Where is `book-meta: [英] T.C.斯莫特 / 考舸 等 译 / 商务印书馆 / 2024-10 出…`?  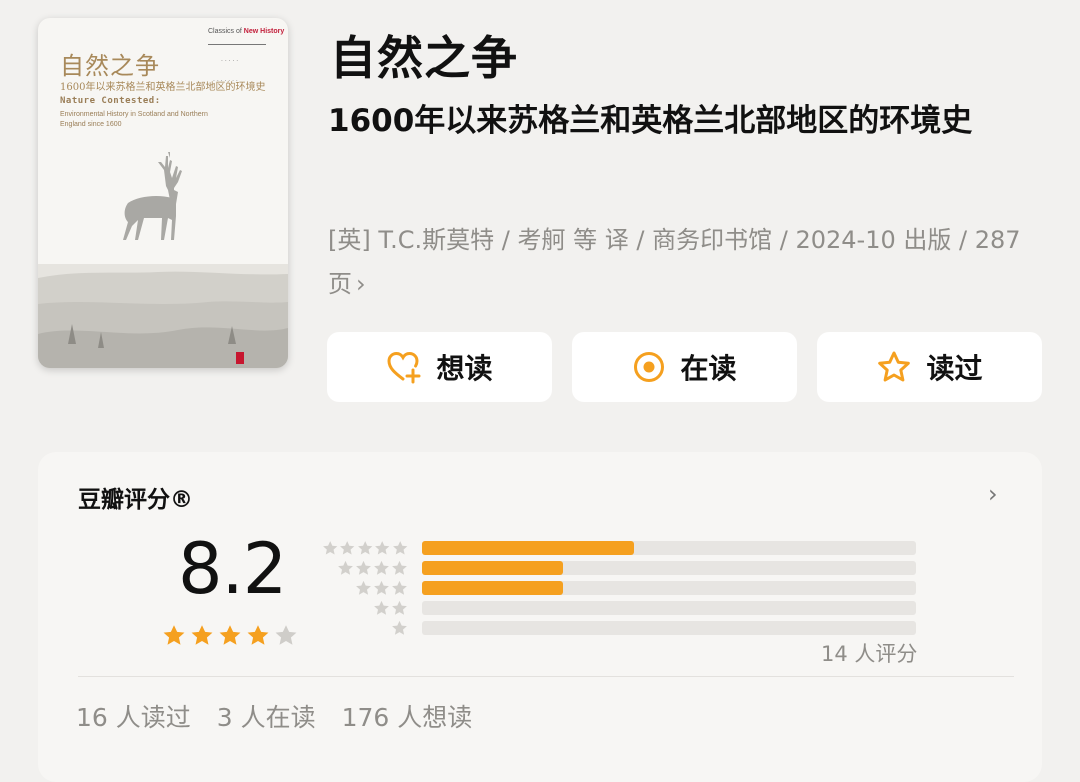
book-meta: [英] T.C.斯莫特 / 考舸 等 译 / 商务印书馆 / 2024-10 出… is located at coordinates (688, 262).